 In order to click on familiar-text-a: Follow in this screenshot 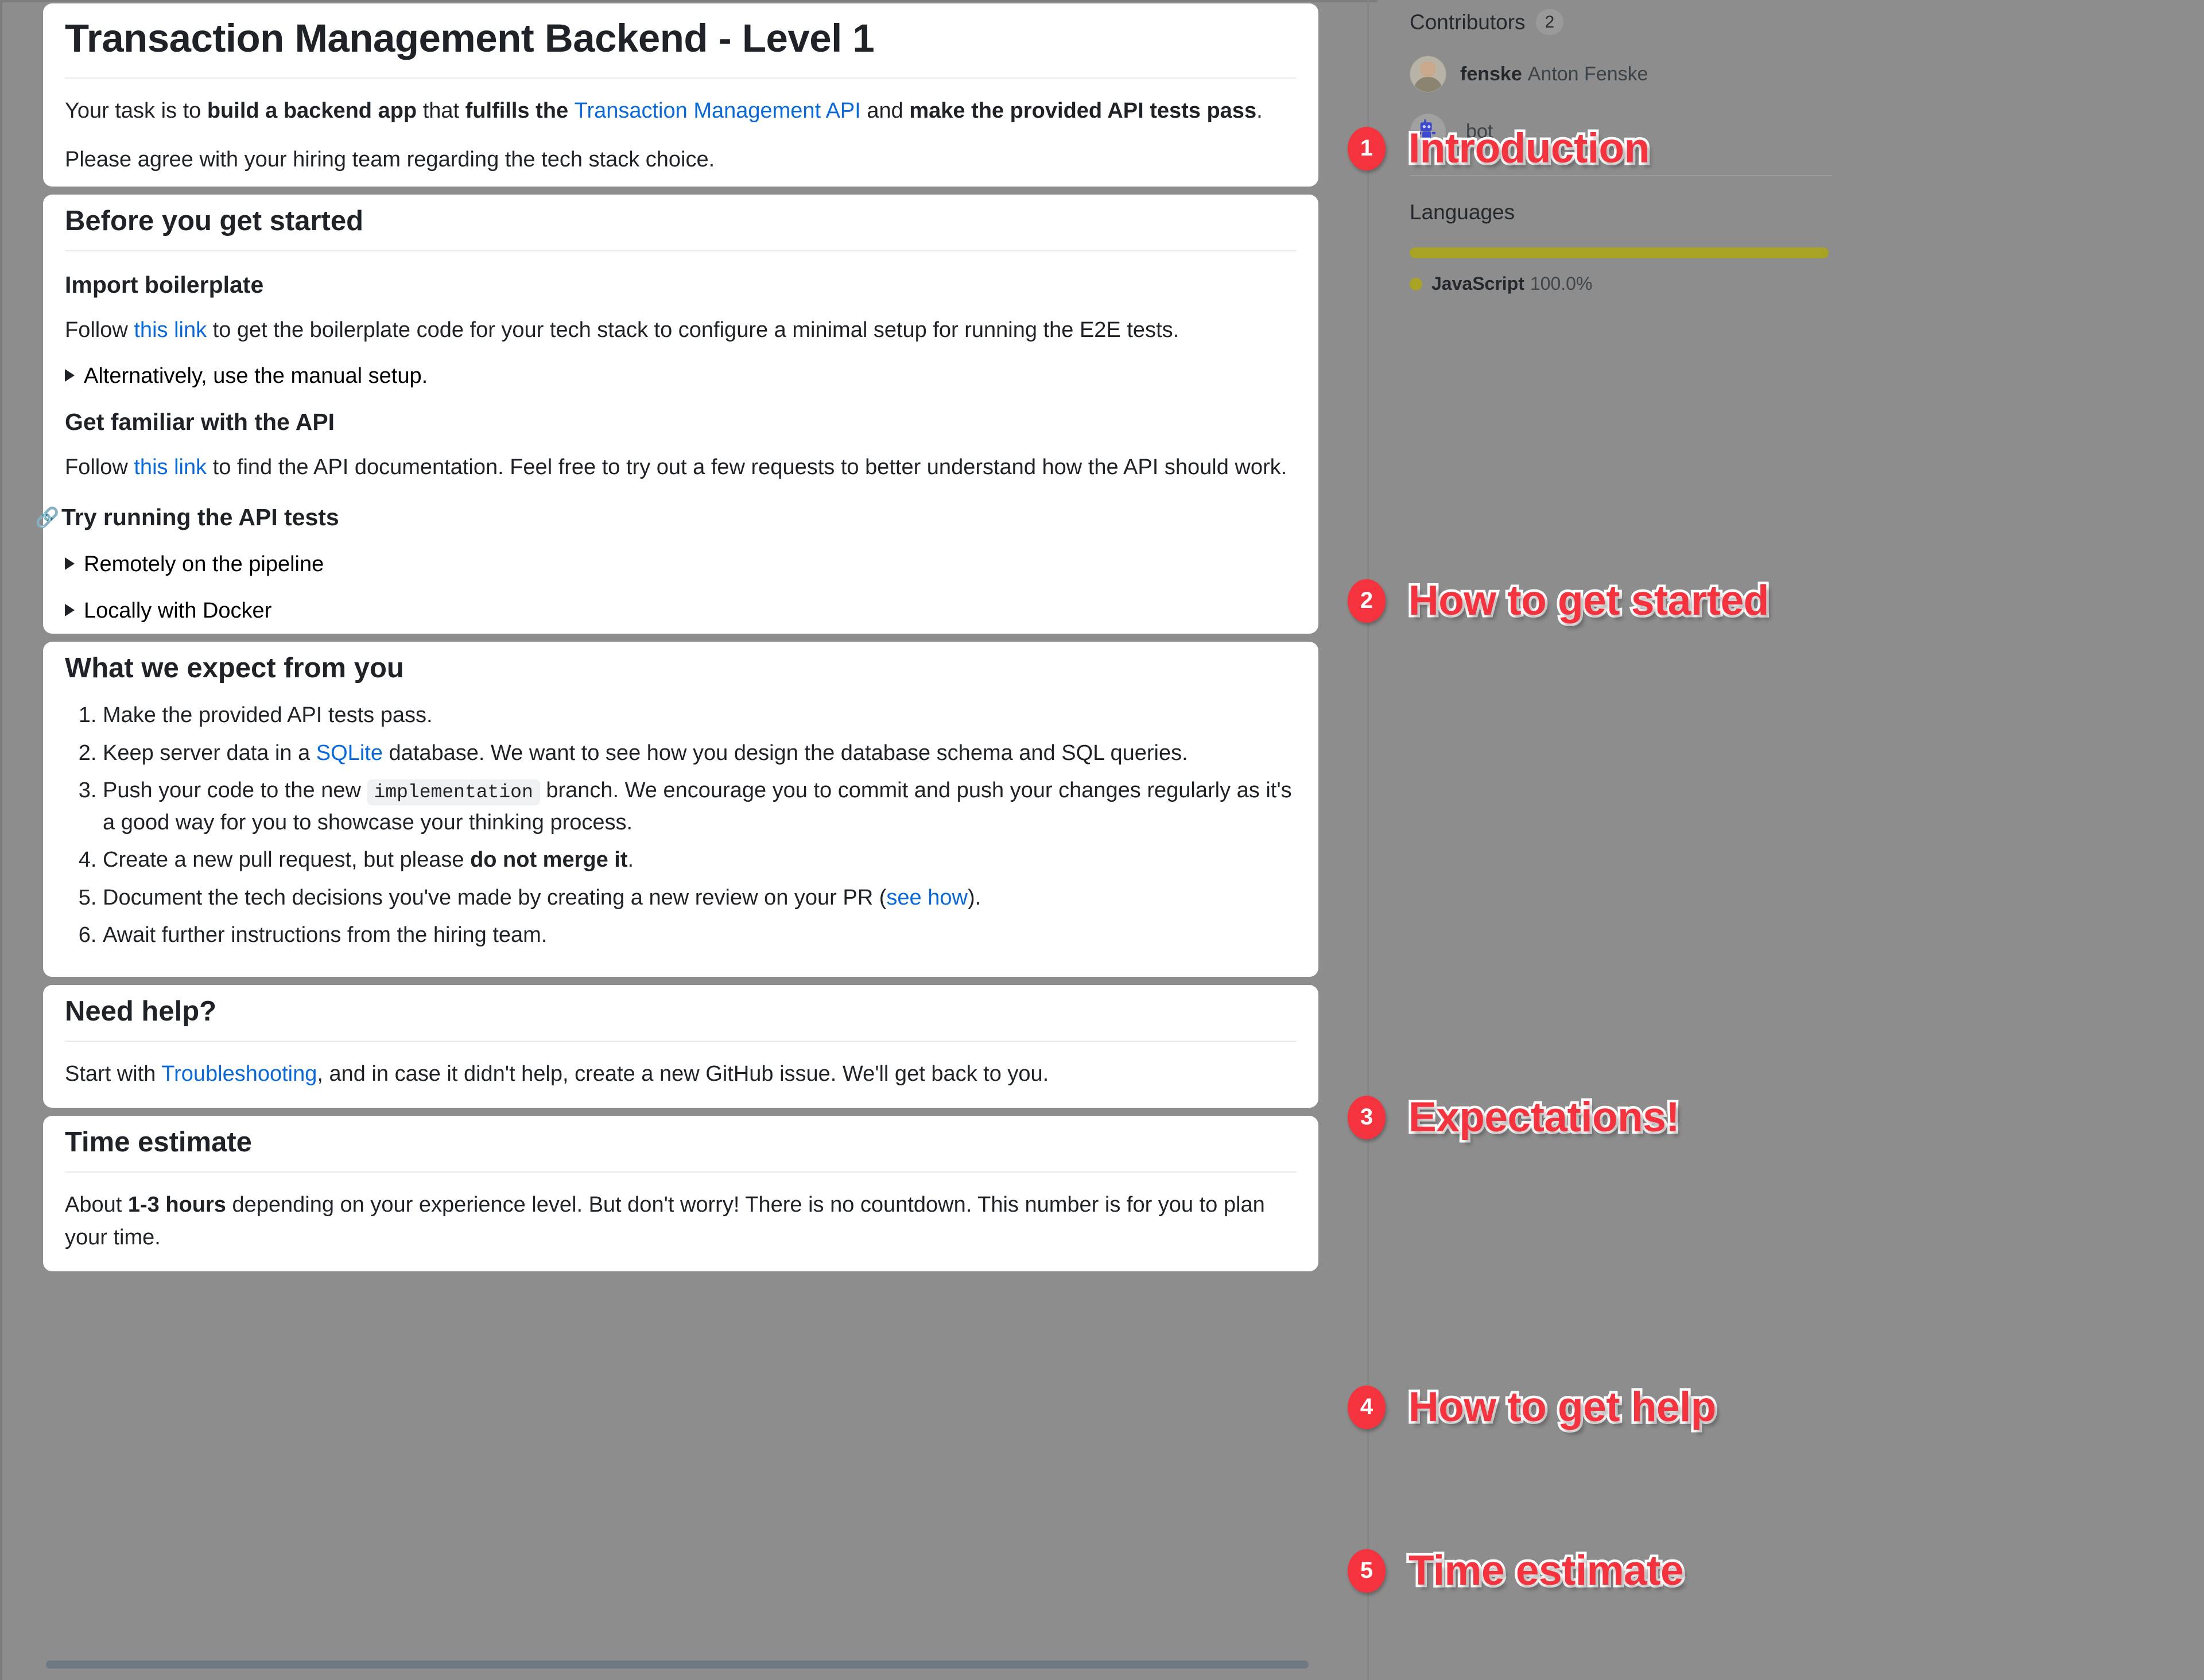, I will do `click(99, 468)`.